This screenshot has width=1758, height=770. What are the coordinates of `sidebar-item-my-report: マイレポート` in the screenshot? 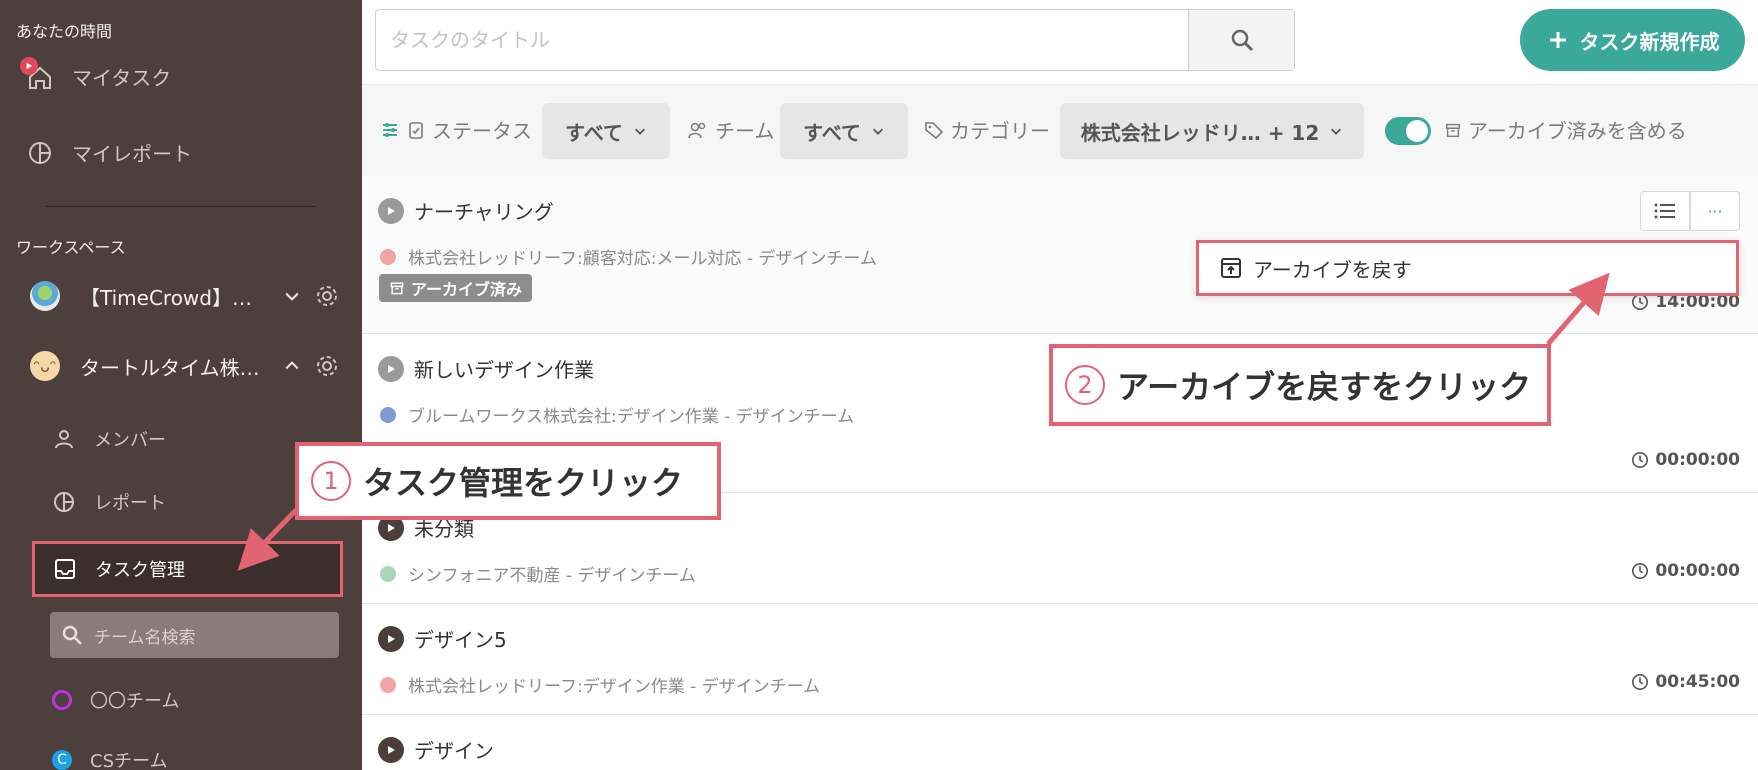 It's located at (109, 152).